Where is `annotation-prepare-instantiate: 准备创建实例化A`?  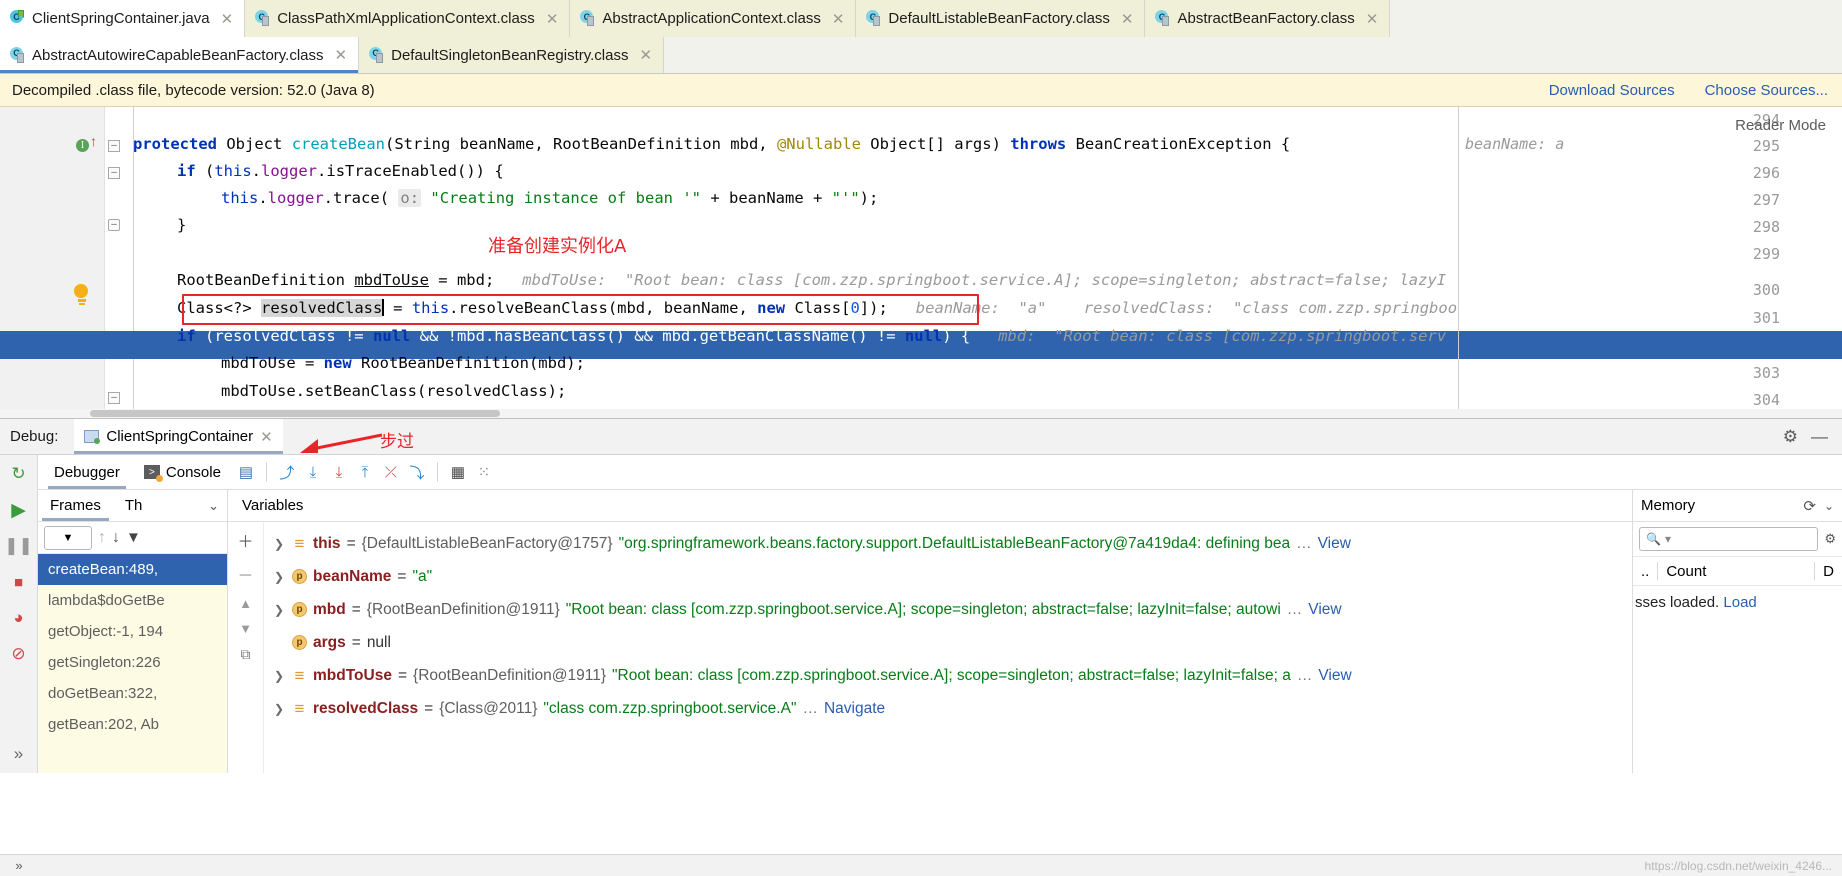 annotation-prepare-instantiate: 准备创建实例化A is located at coordinates (557, 246).